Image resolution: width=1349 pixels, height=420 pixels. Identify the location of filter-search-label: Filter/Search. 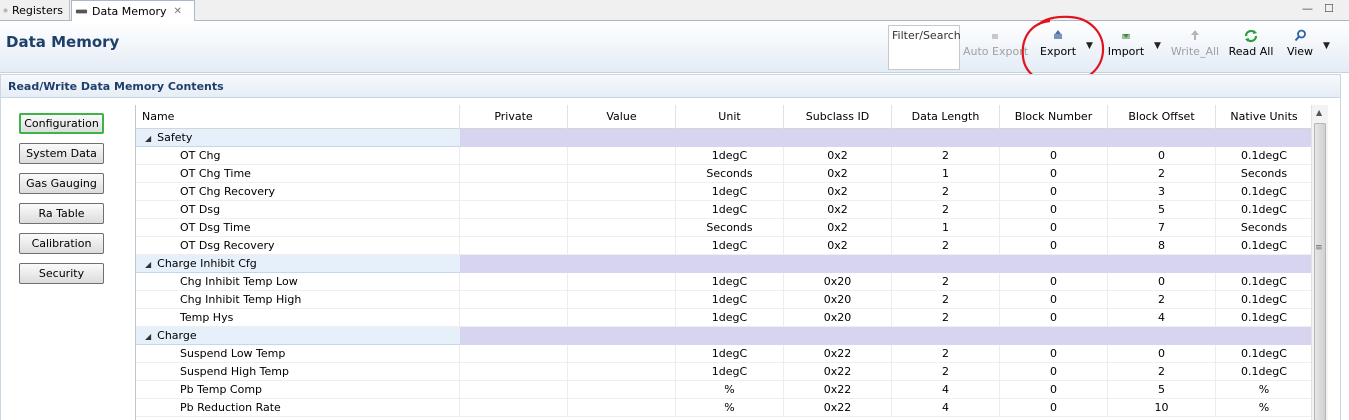
(926, 35).